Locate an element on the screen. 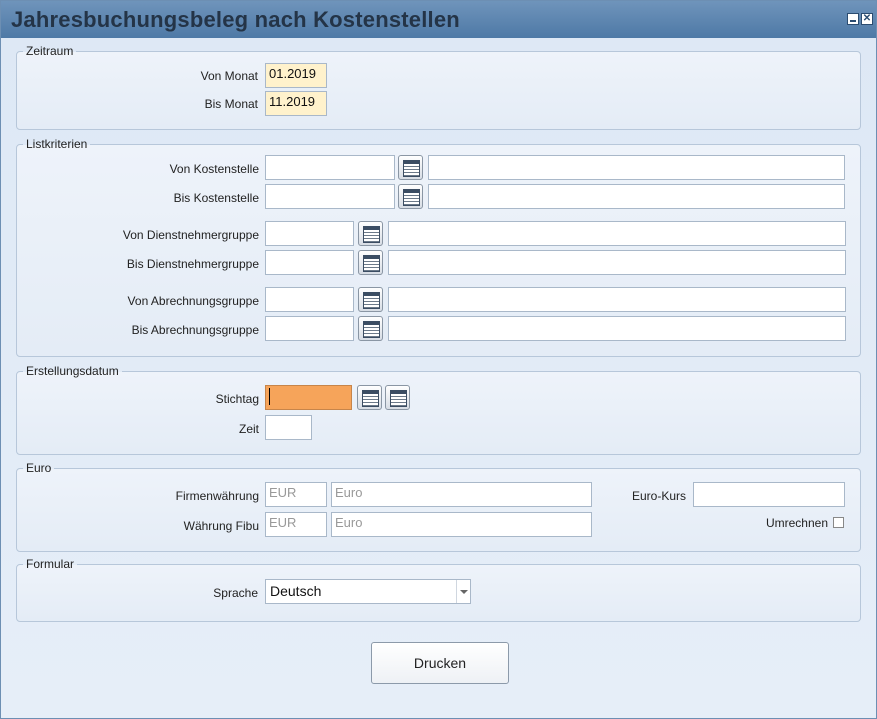 This screenshot has height=719, width=877. firmenwaehrung-code-field: EUR is located at coordinates (296, 494).